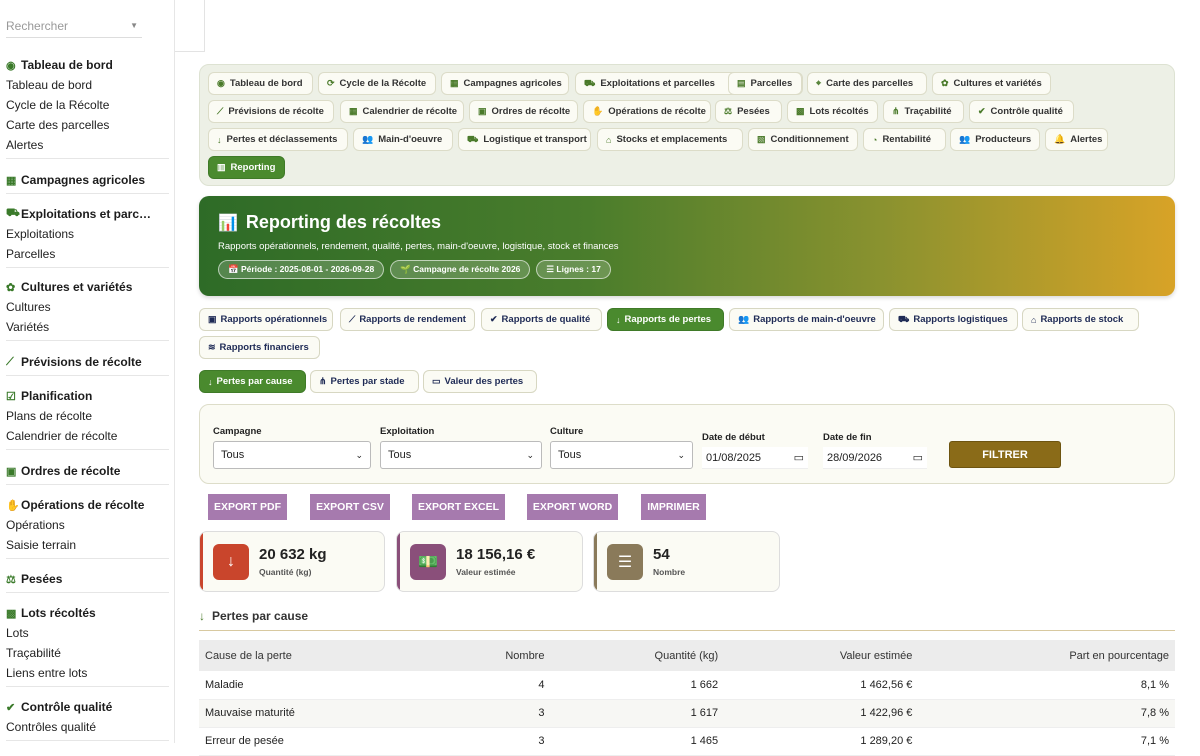 Image resolution: width=1200 pixels, height=756 pixels. What do you see at coordinates (87, 307) in the screenshot?
I see `sidebar-item: Cultures` at bounding box center [87, 307].